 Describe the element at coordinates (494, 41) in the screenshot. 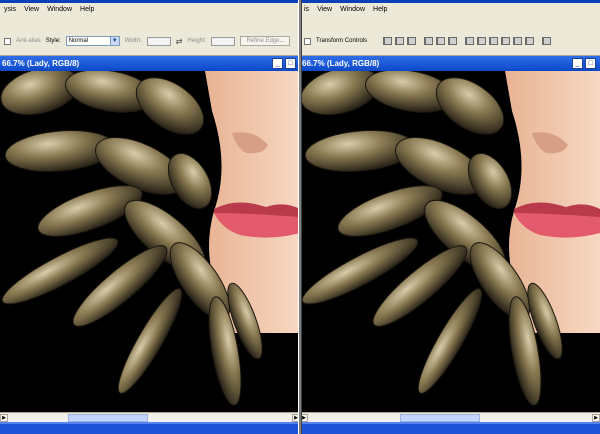

I see `distribute-bottom-icon` at that location.